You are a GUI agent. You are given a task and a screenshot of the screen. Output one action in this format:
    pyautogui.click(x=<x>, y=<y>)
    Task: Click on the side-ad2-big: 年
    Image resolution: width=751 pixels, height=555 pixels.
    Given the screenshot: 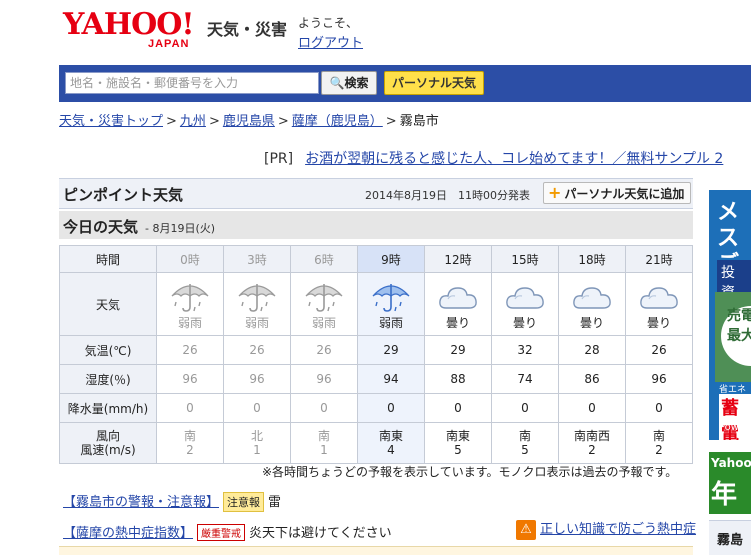 What is the action you would take?
    pyautogui.click(x=724, y=495)
    